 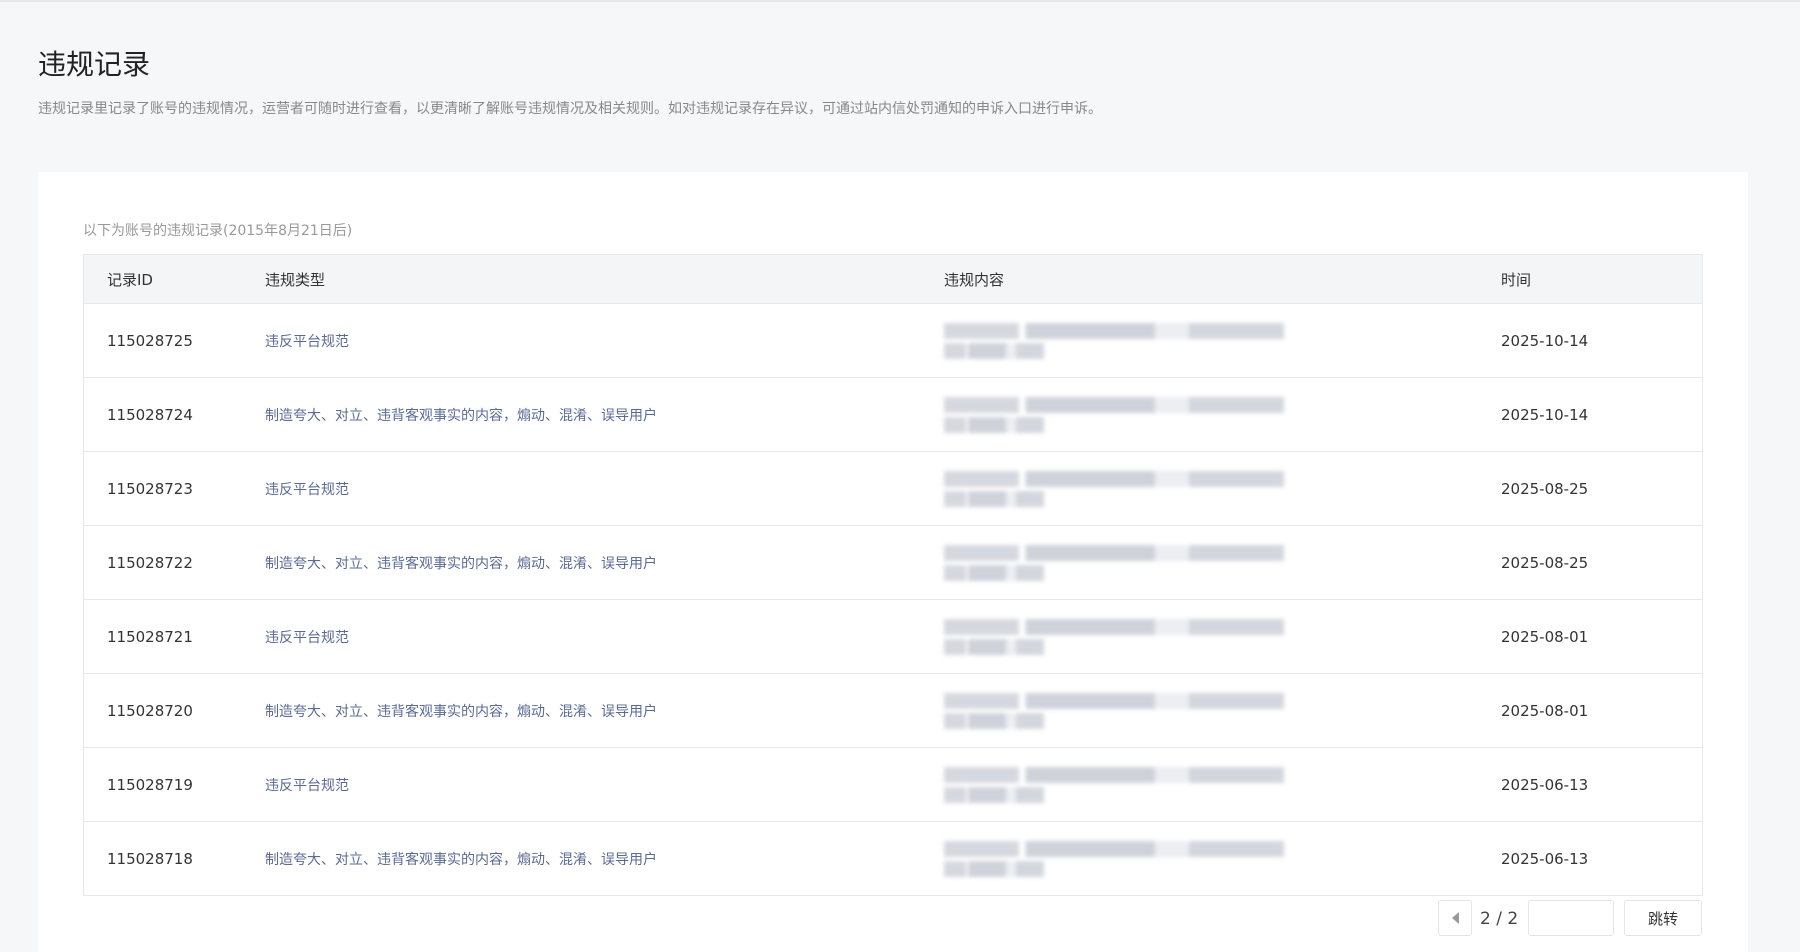 I want to click on table-row: 115028723 违反平台规范 2025-08-25, so click(x=893, y=488).